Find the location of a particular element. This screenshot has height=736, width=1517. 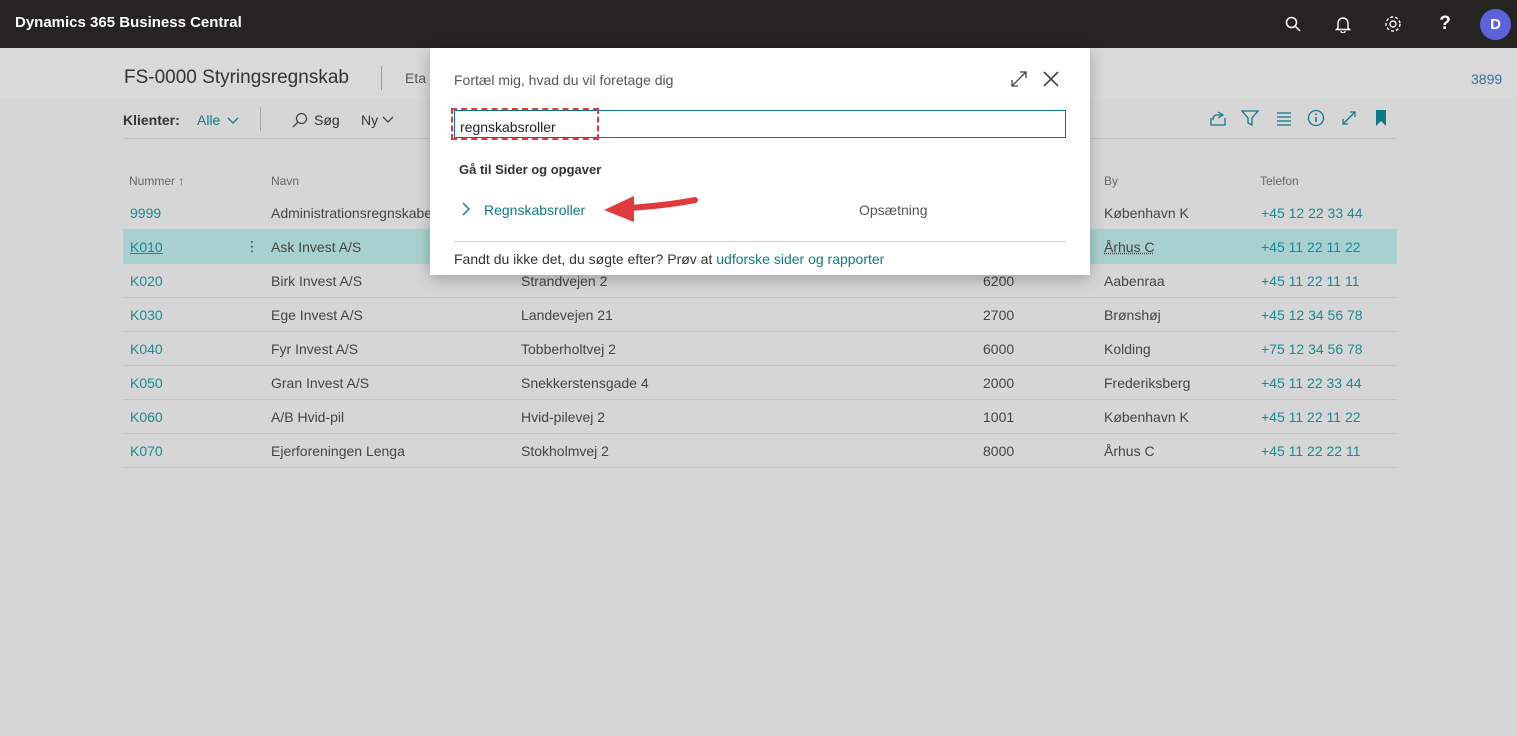

cell-by: Aabenraa is located at coordinates (1134, 281).